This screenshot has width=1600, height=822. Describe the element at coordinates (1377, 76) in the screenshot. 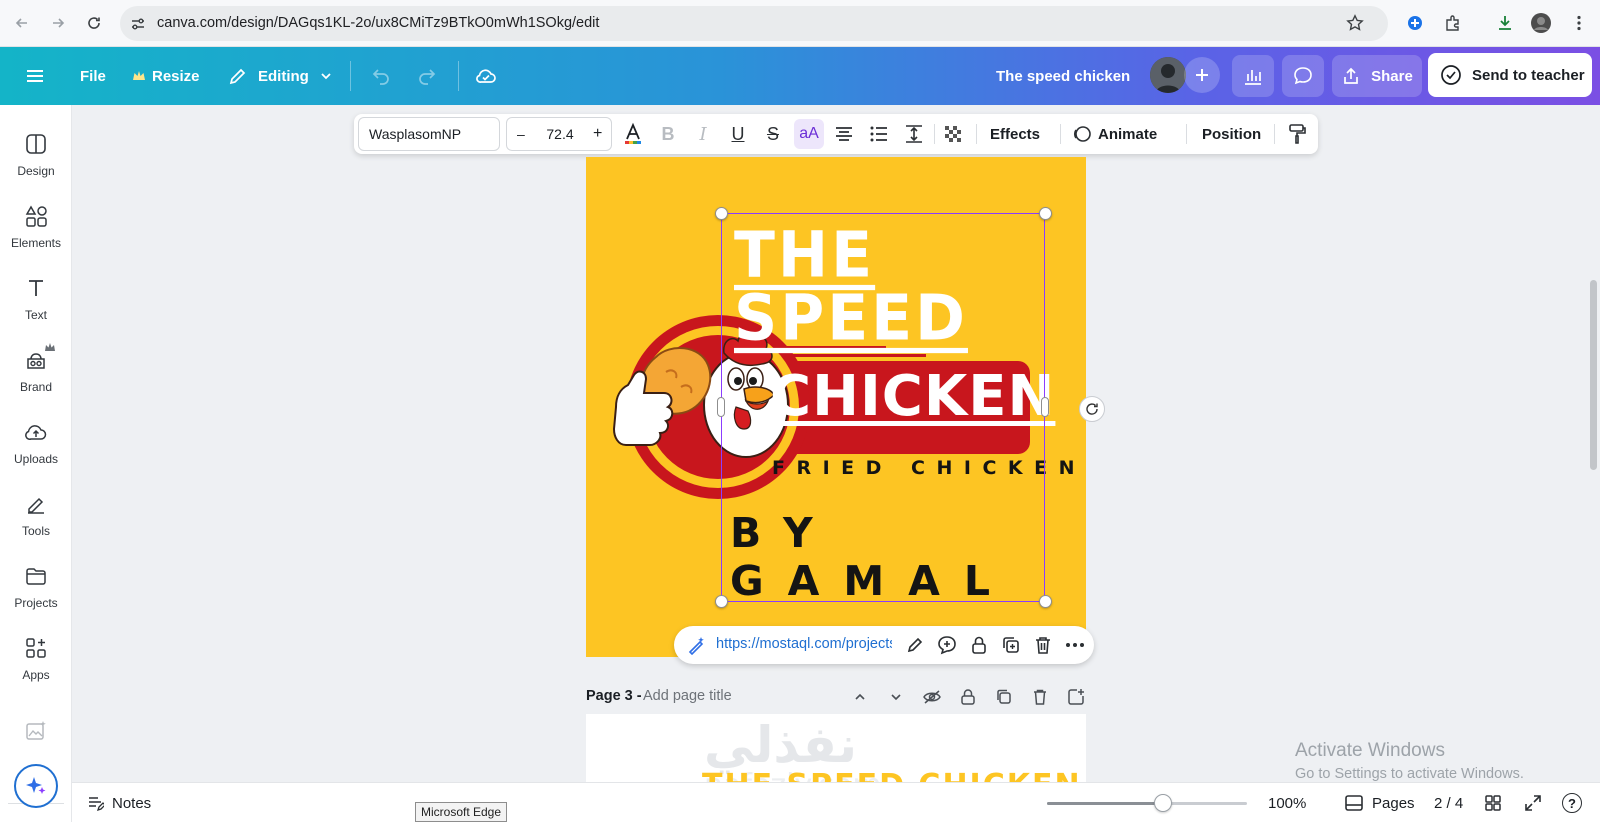

I see `share-button: Share` at that location.